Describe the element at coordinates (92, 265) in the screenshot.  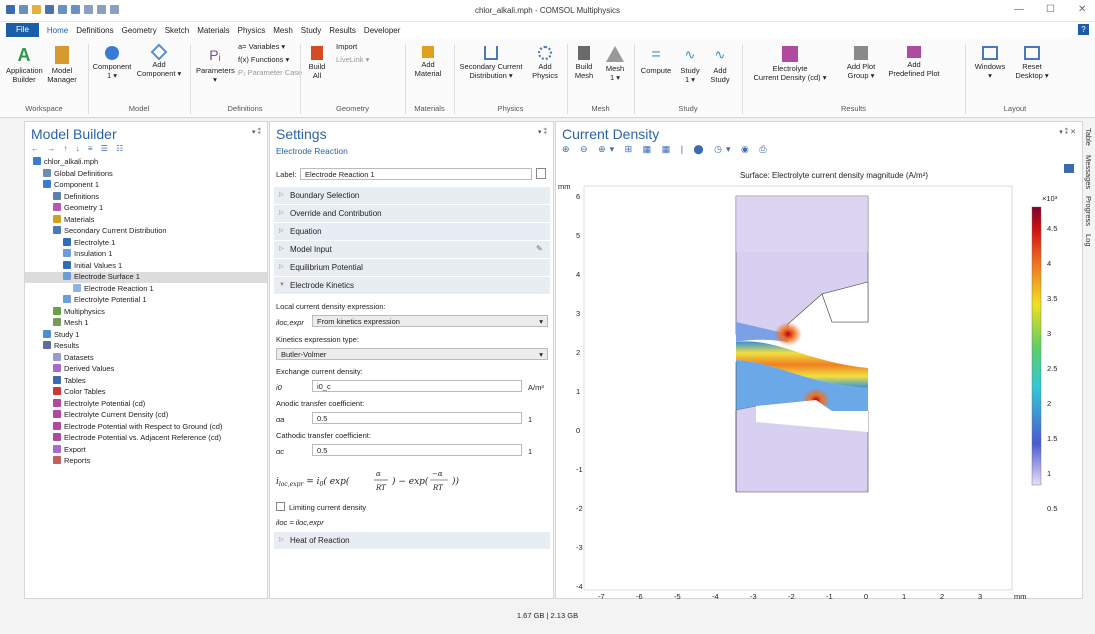
I see `tree-item: Initial Values 1` at that location.